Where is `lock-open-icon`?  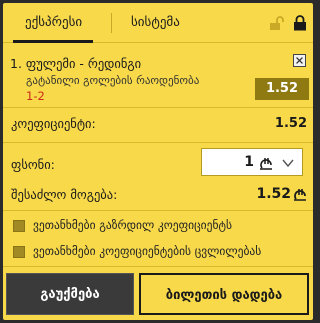 lock-open-icon is located at coordinates (277, 23).